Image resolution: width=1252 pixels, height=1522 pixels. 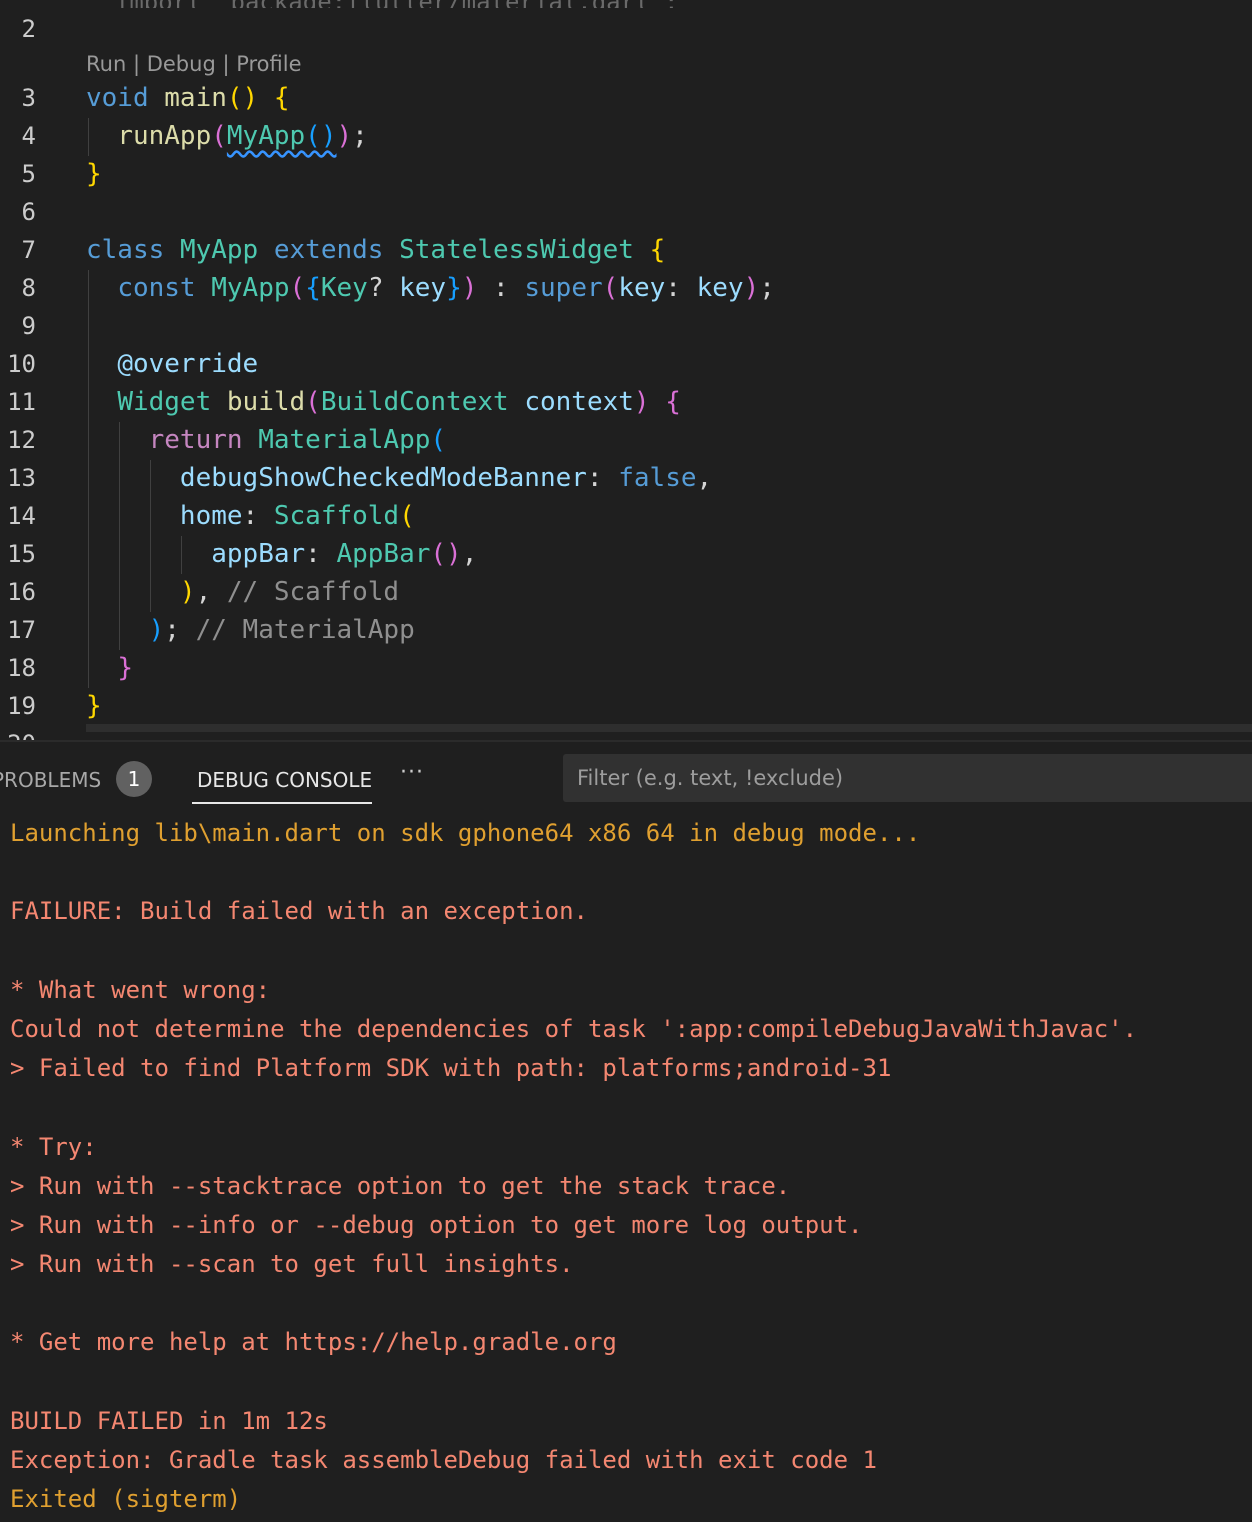 What do you see at coordinates (134, 779) in the screenshot?
I see `problems-count-badge: 1` at bounding box center [134, 779].